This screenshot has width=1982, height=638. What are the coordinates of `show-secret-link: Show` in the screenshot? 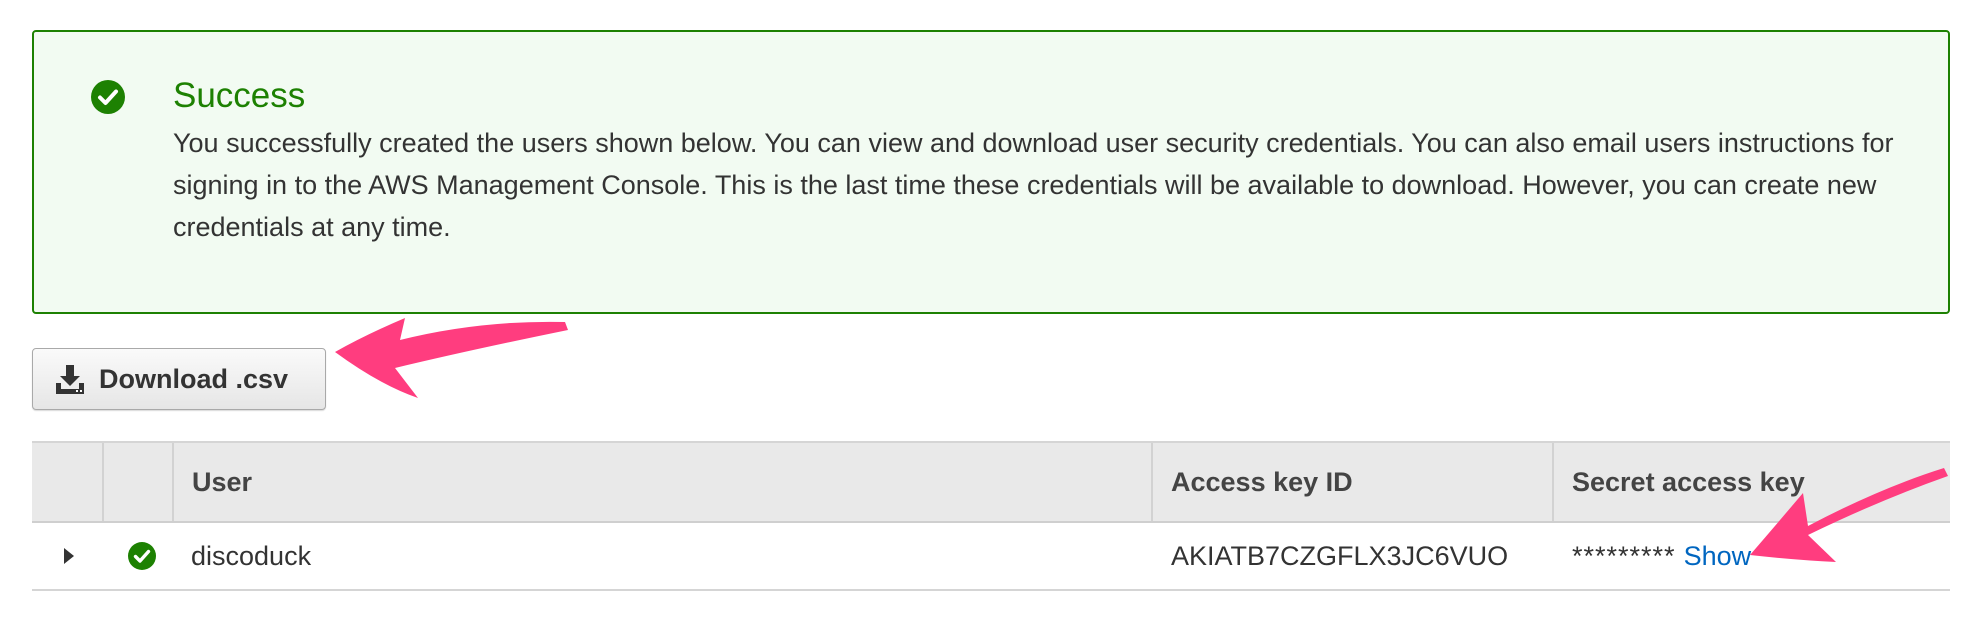 It's located at (1718, 556).